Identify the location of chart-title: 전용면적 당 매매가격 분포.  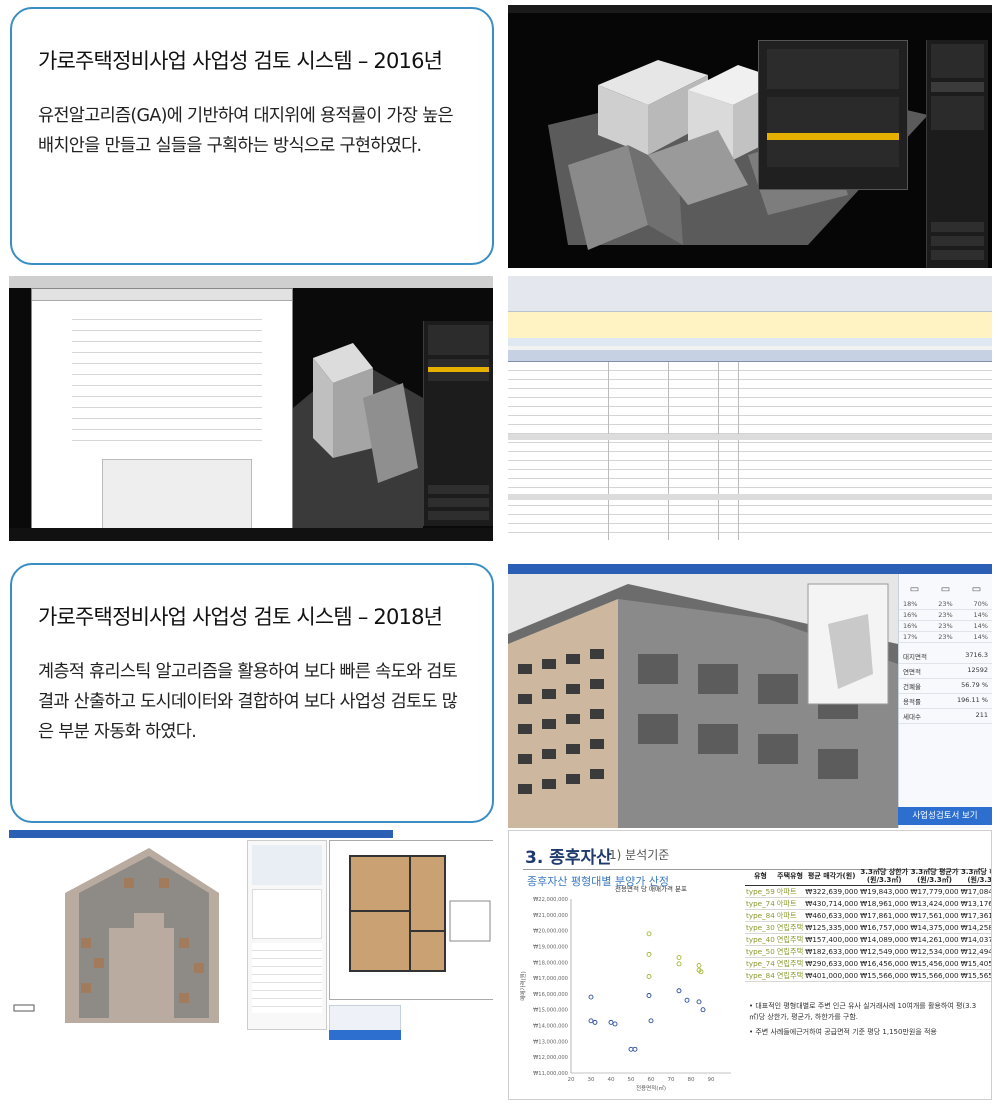
(651, 888).